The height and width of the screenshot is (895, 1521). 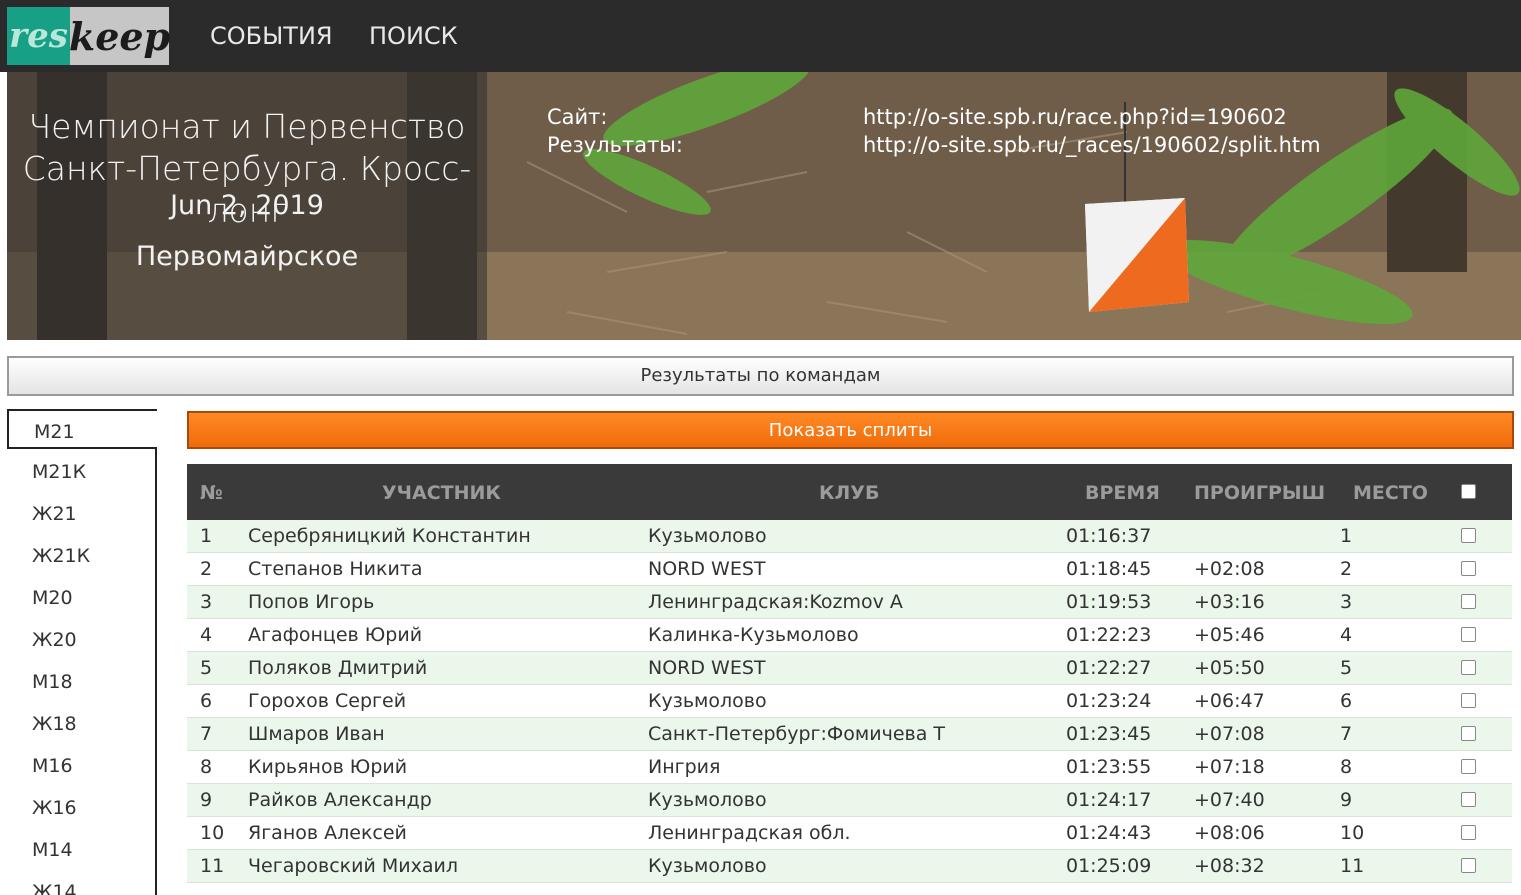 What do you see at coordinates (849, 569) in the screenshot?
I see `table-row: 2 Степанов Никита NORD WEST 01:18:45 +02:08 2` at bounding box center [849, 569].